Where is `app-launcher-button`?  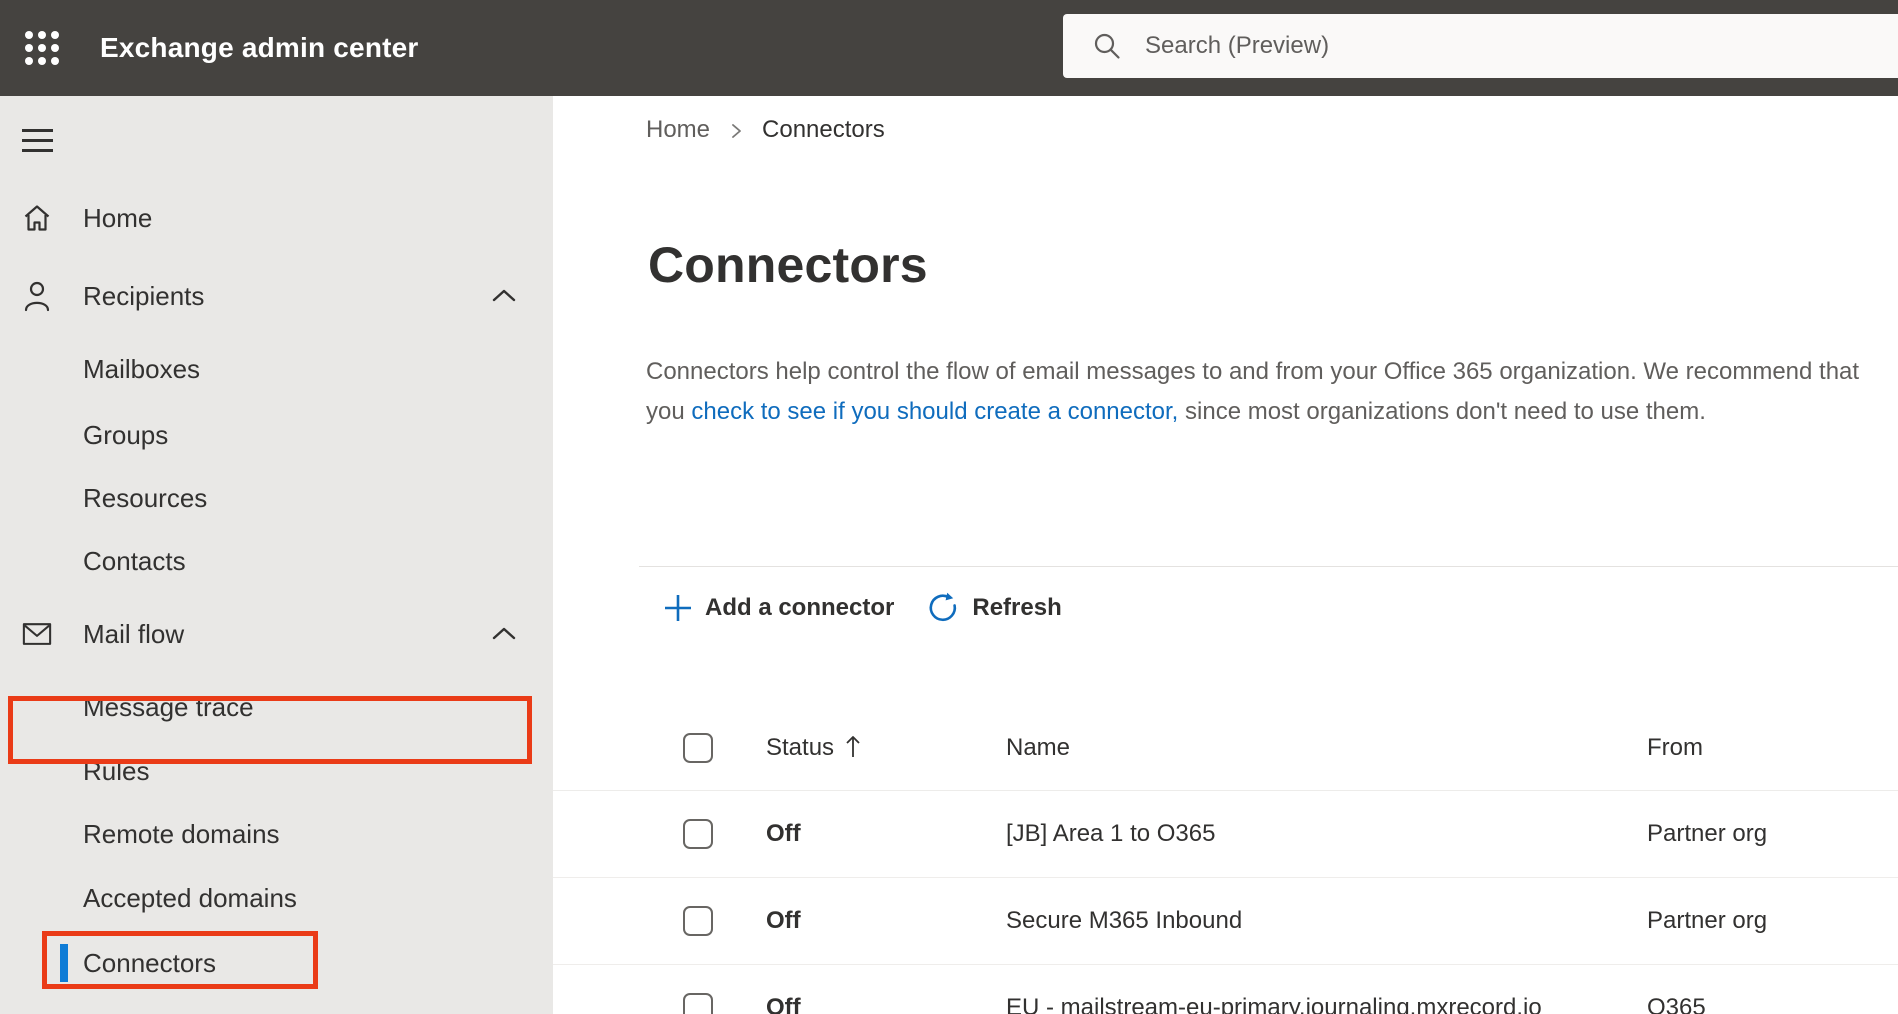 app-launcher-button is located at coordinates (42, 48).